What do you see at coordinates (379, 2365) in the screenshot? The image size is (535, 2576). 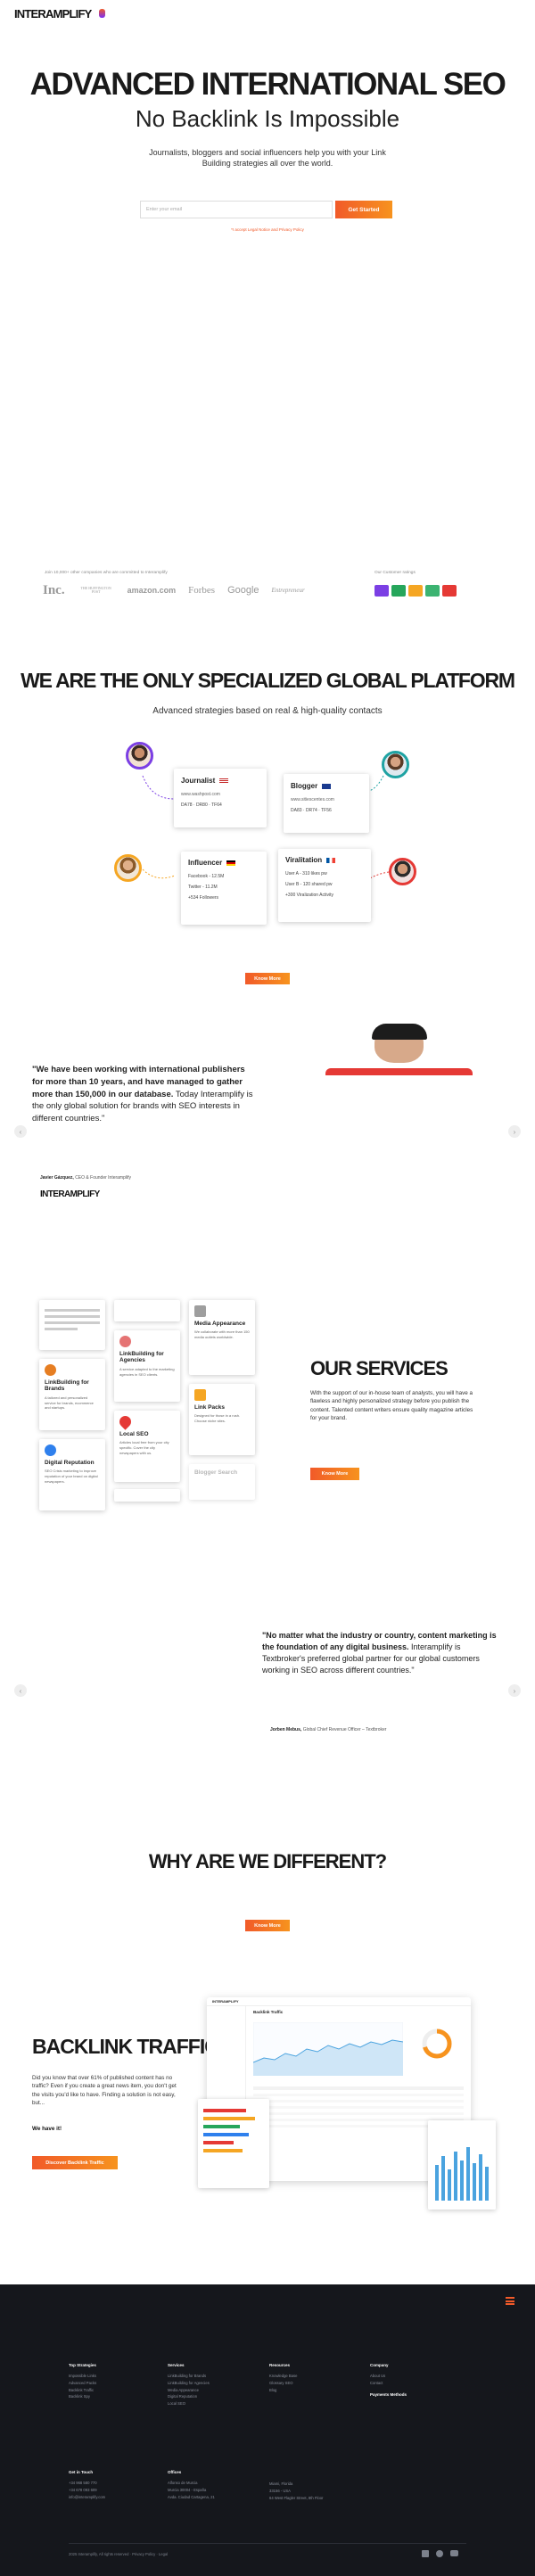 I see `footer-col-title: Company` at bounding box center [379, 2365].